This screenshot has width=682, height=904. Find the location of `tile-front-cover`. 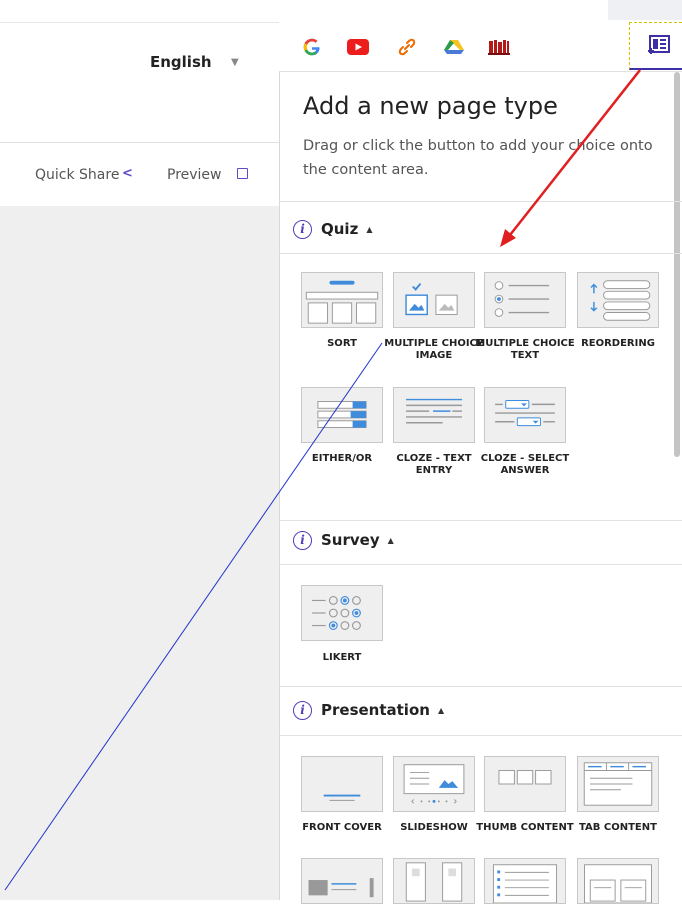

tile-front-cover is located at coordinates (342, 784).